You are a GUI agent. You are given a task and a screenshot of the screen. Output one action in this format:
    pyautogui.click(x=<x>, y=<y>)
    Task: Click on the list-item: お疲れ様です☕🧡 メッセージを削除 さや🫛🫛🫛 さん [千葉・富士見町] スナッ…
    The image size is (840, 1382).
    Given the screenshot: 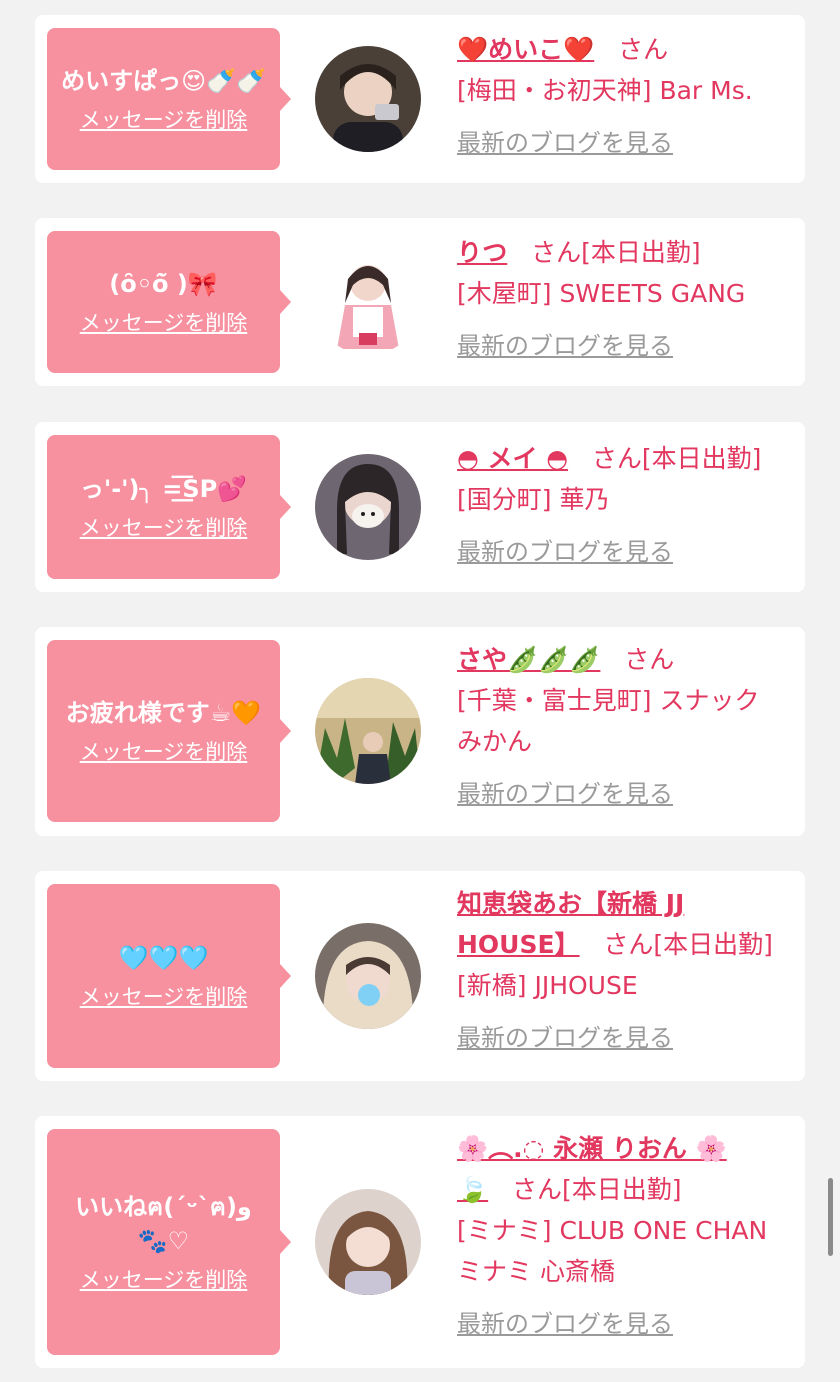 What is the action you would take?
    pyautogui.click(x=420, y=731)
    